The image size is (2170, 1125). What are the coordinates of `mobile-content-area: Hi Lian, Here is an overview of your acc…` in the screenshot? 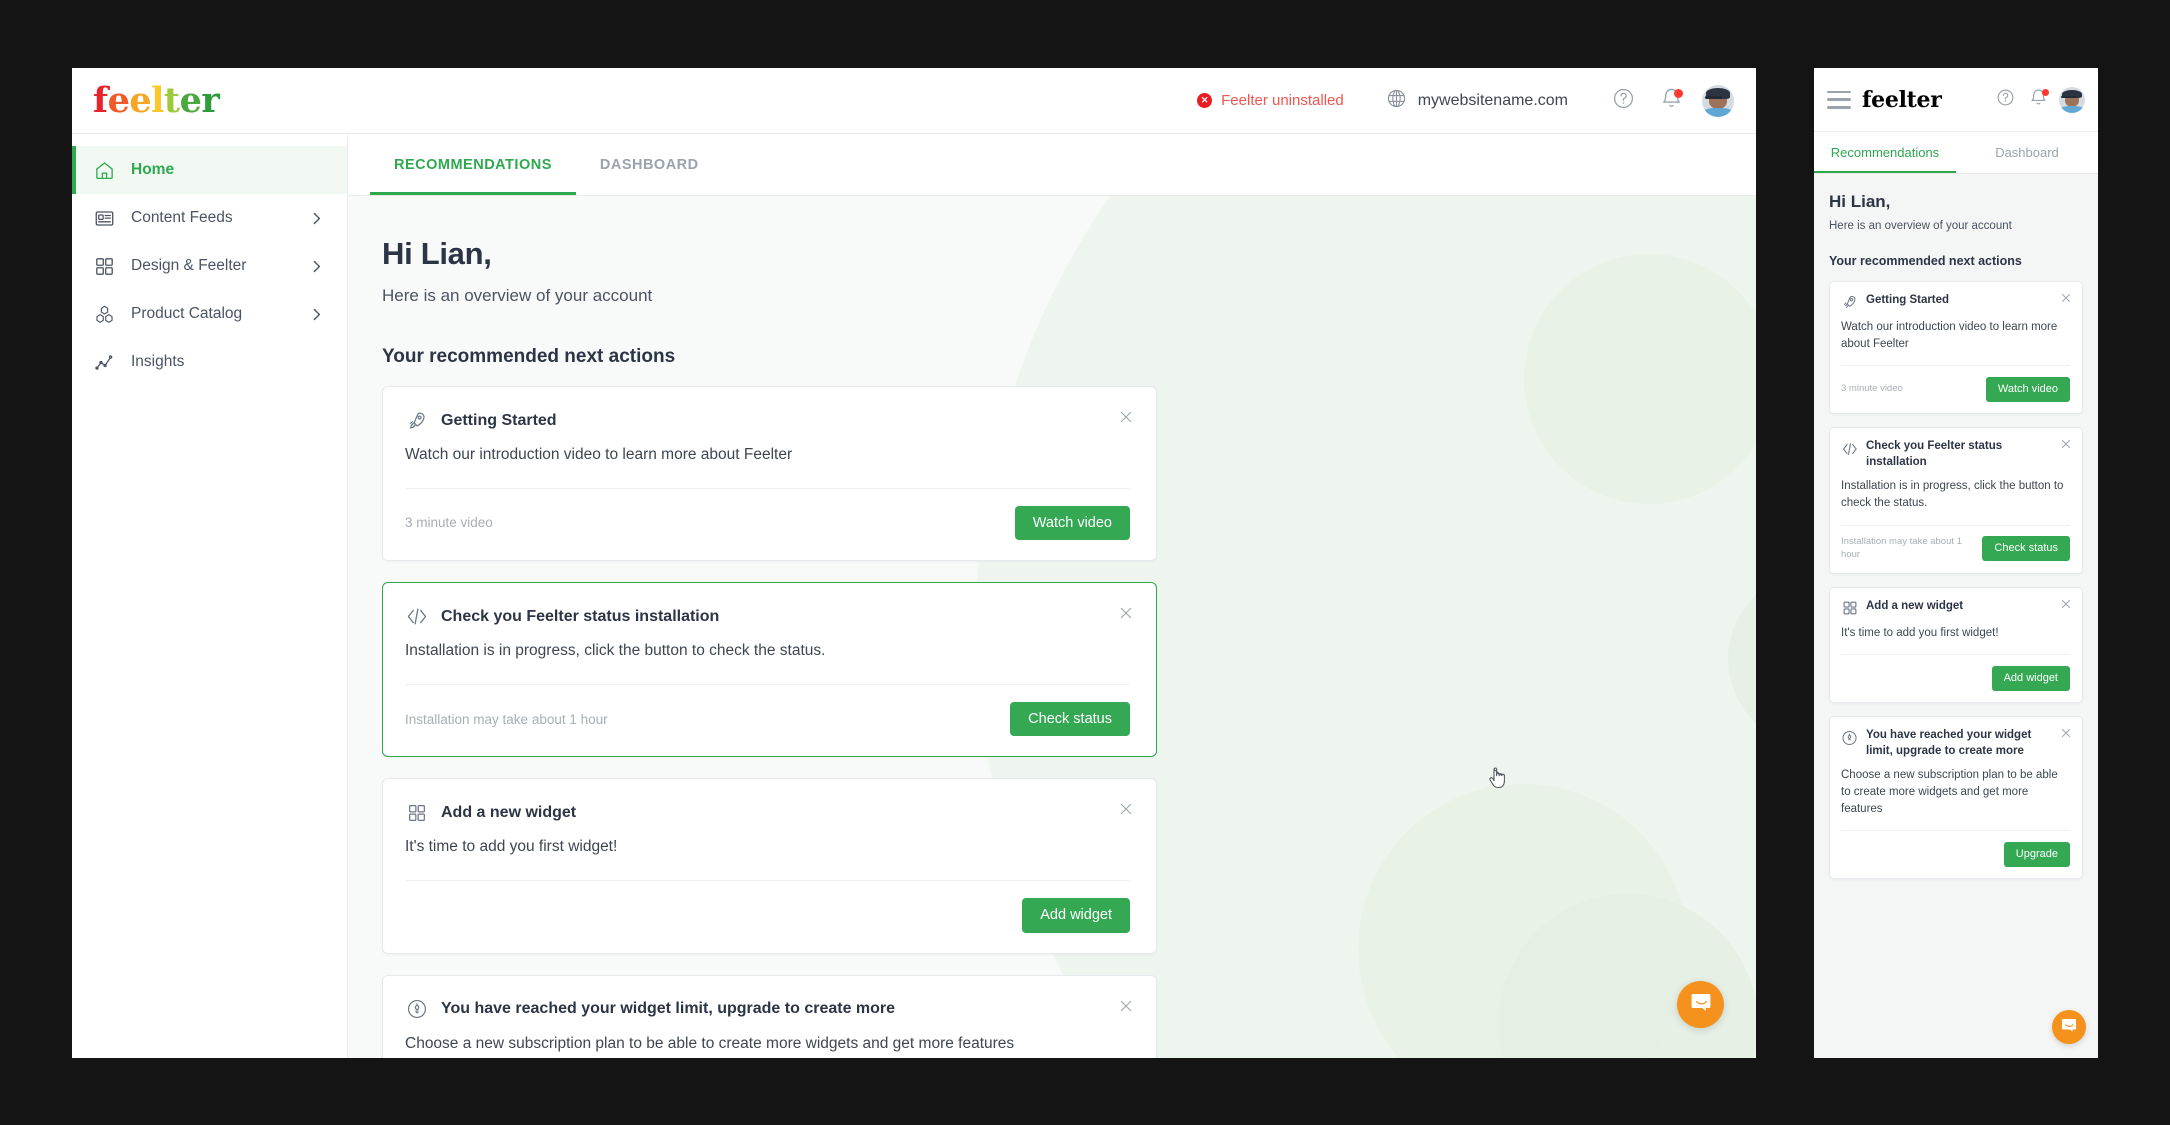 It's located at (1956, 616).